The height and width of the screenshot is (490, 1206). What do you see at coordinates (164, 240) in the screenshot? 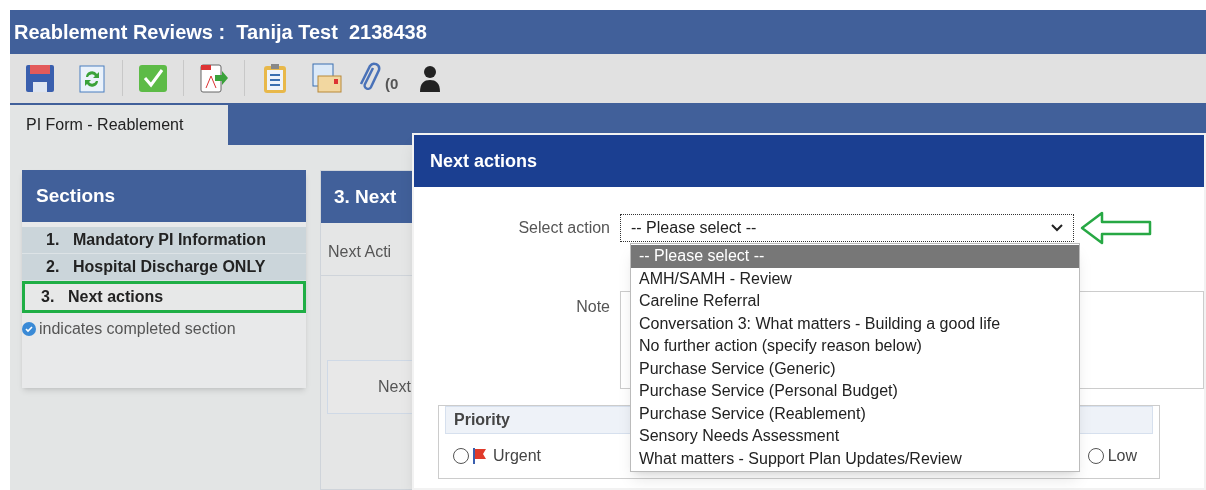
I see `section-item: 1. Mandatory PI Information` at bounding box center [164, 240].